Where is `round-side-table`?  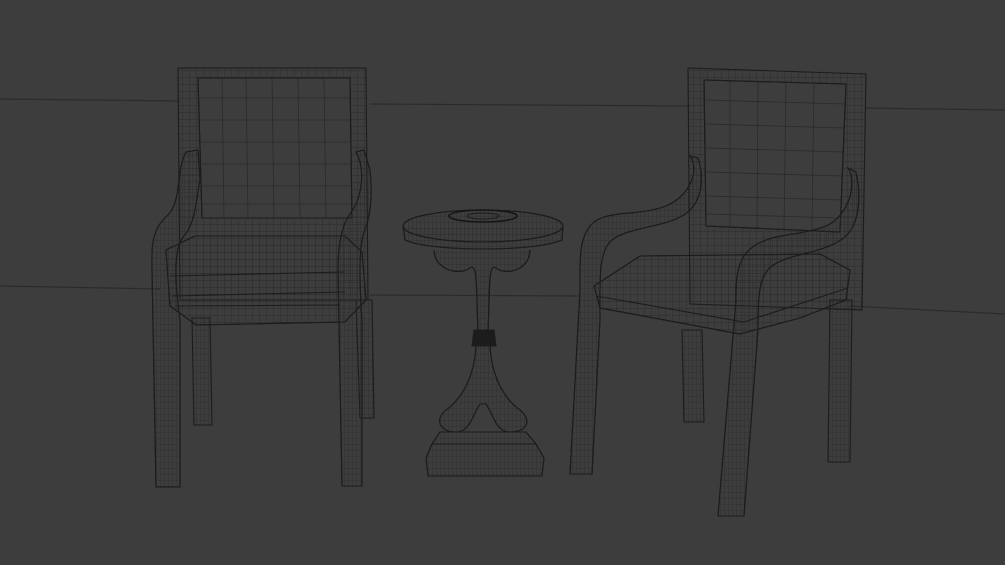
round-side-table is located at coordinates (483, 343).